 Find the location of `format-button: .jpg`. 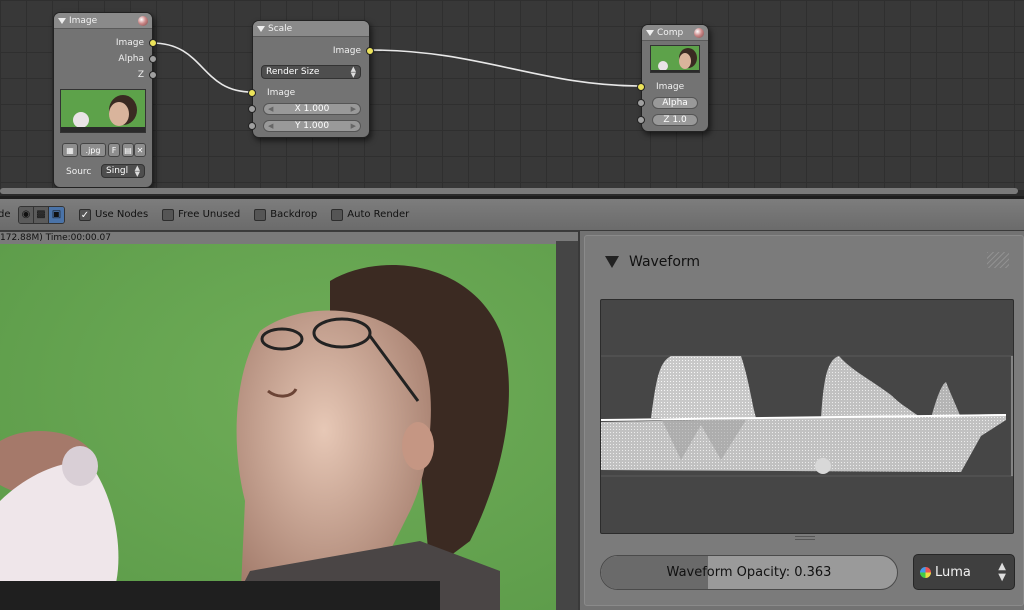

format-button: .jpg is located at coordinates (93, 150).